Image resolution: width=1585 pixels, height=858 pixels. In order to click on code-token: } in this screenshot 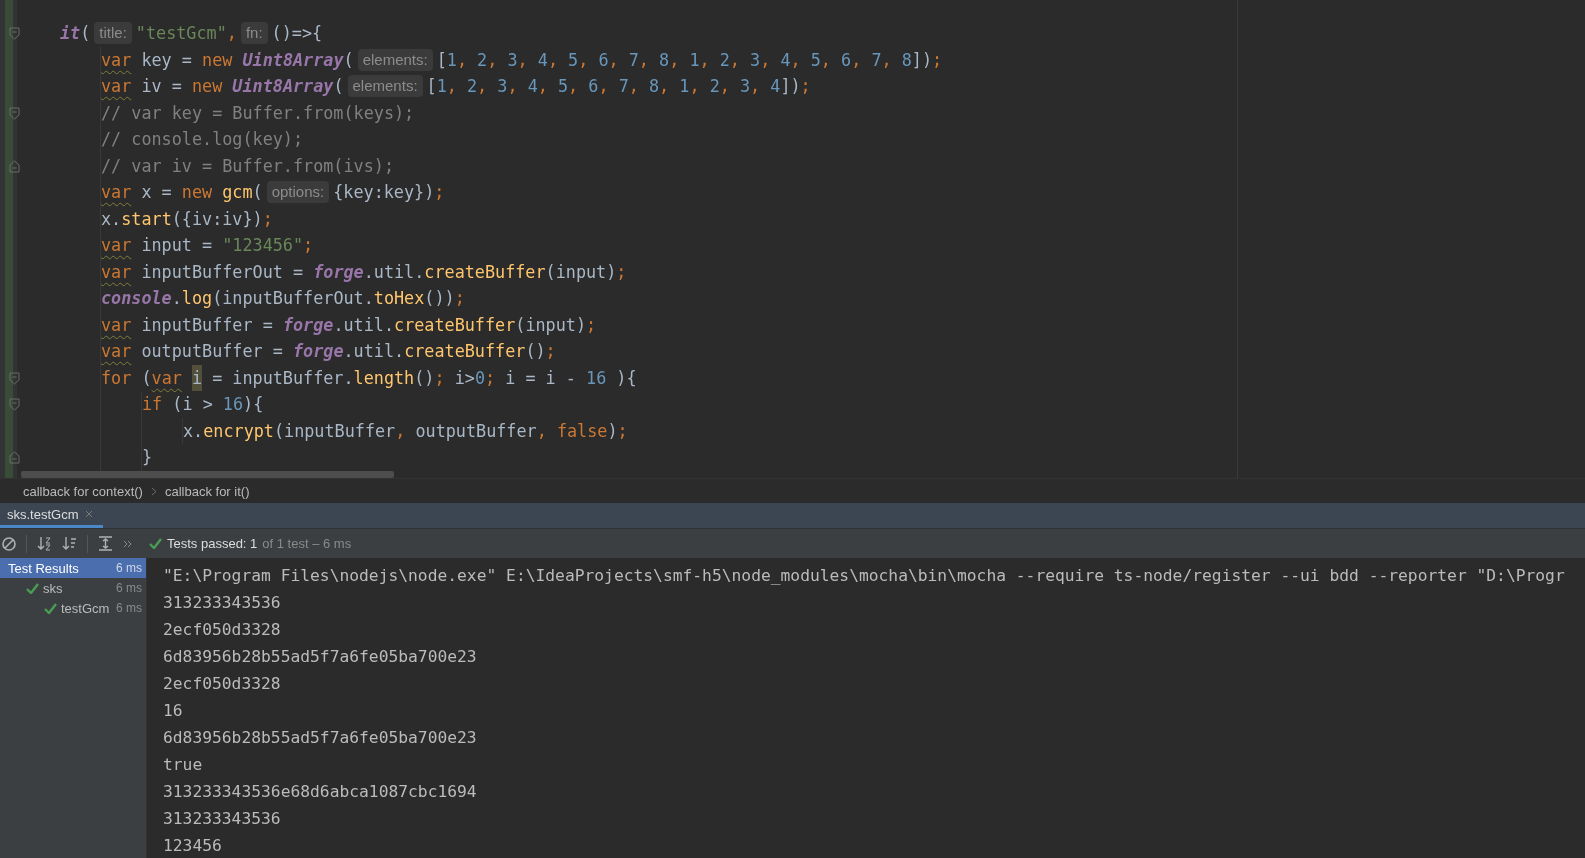, I will do `click(147, 457)`.